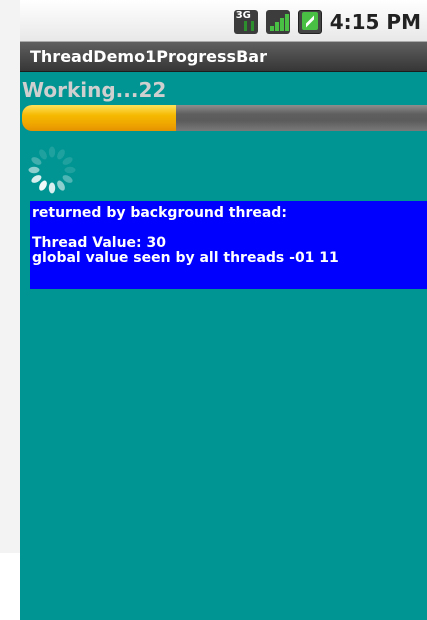 Image resolution: width=427 pixels, height=620 pixels. Describe the element at coordinates (148, 56) in the screenshot. I see `app-title: ThreadDemo1ProgressBar` at that location.